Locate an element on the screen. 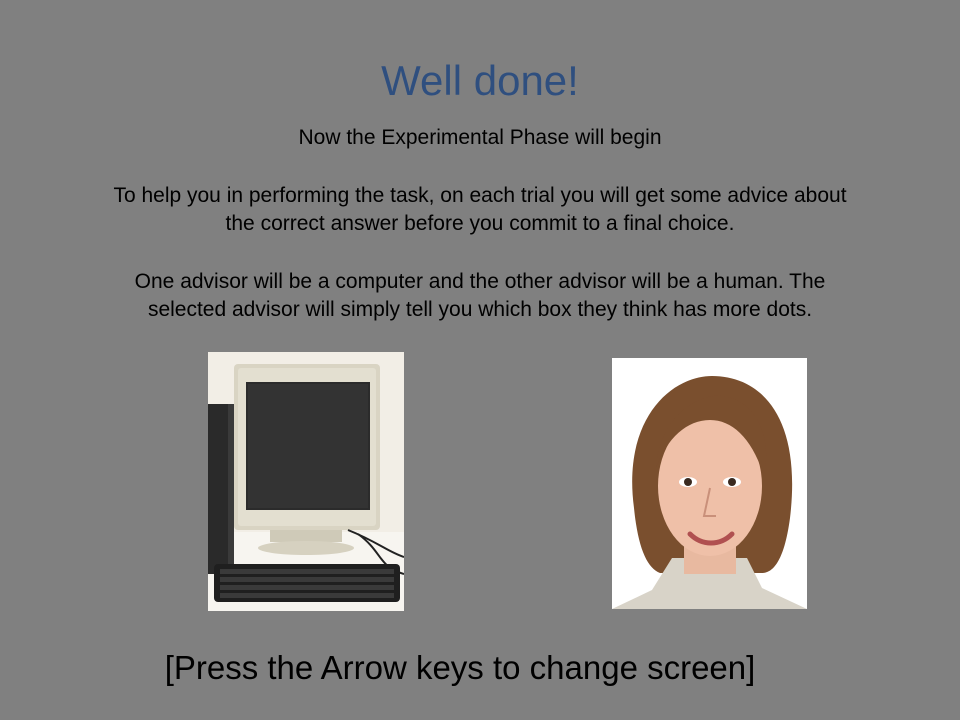  computer-advisor-image is located at coordinates (306, 481).